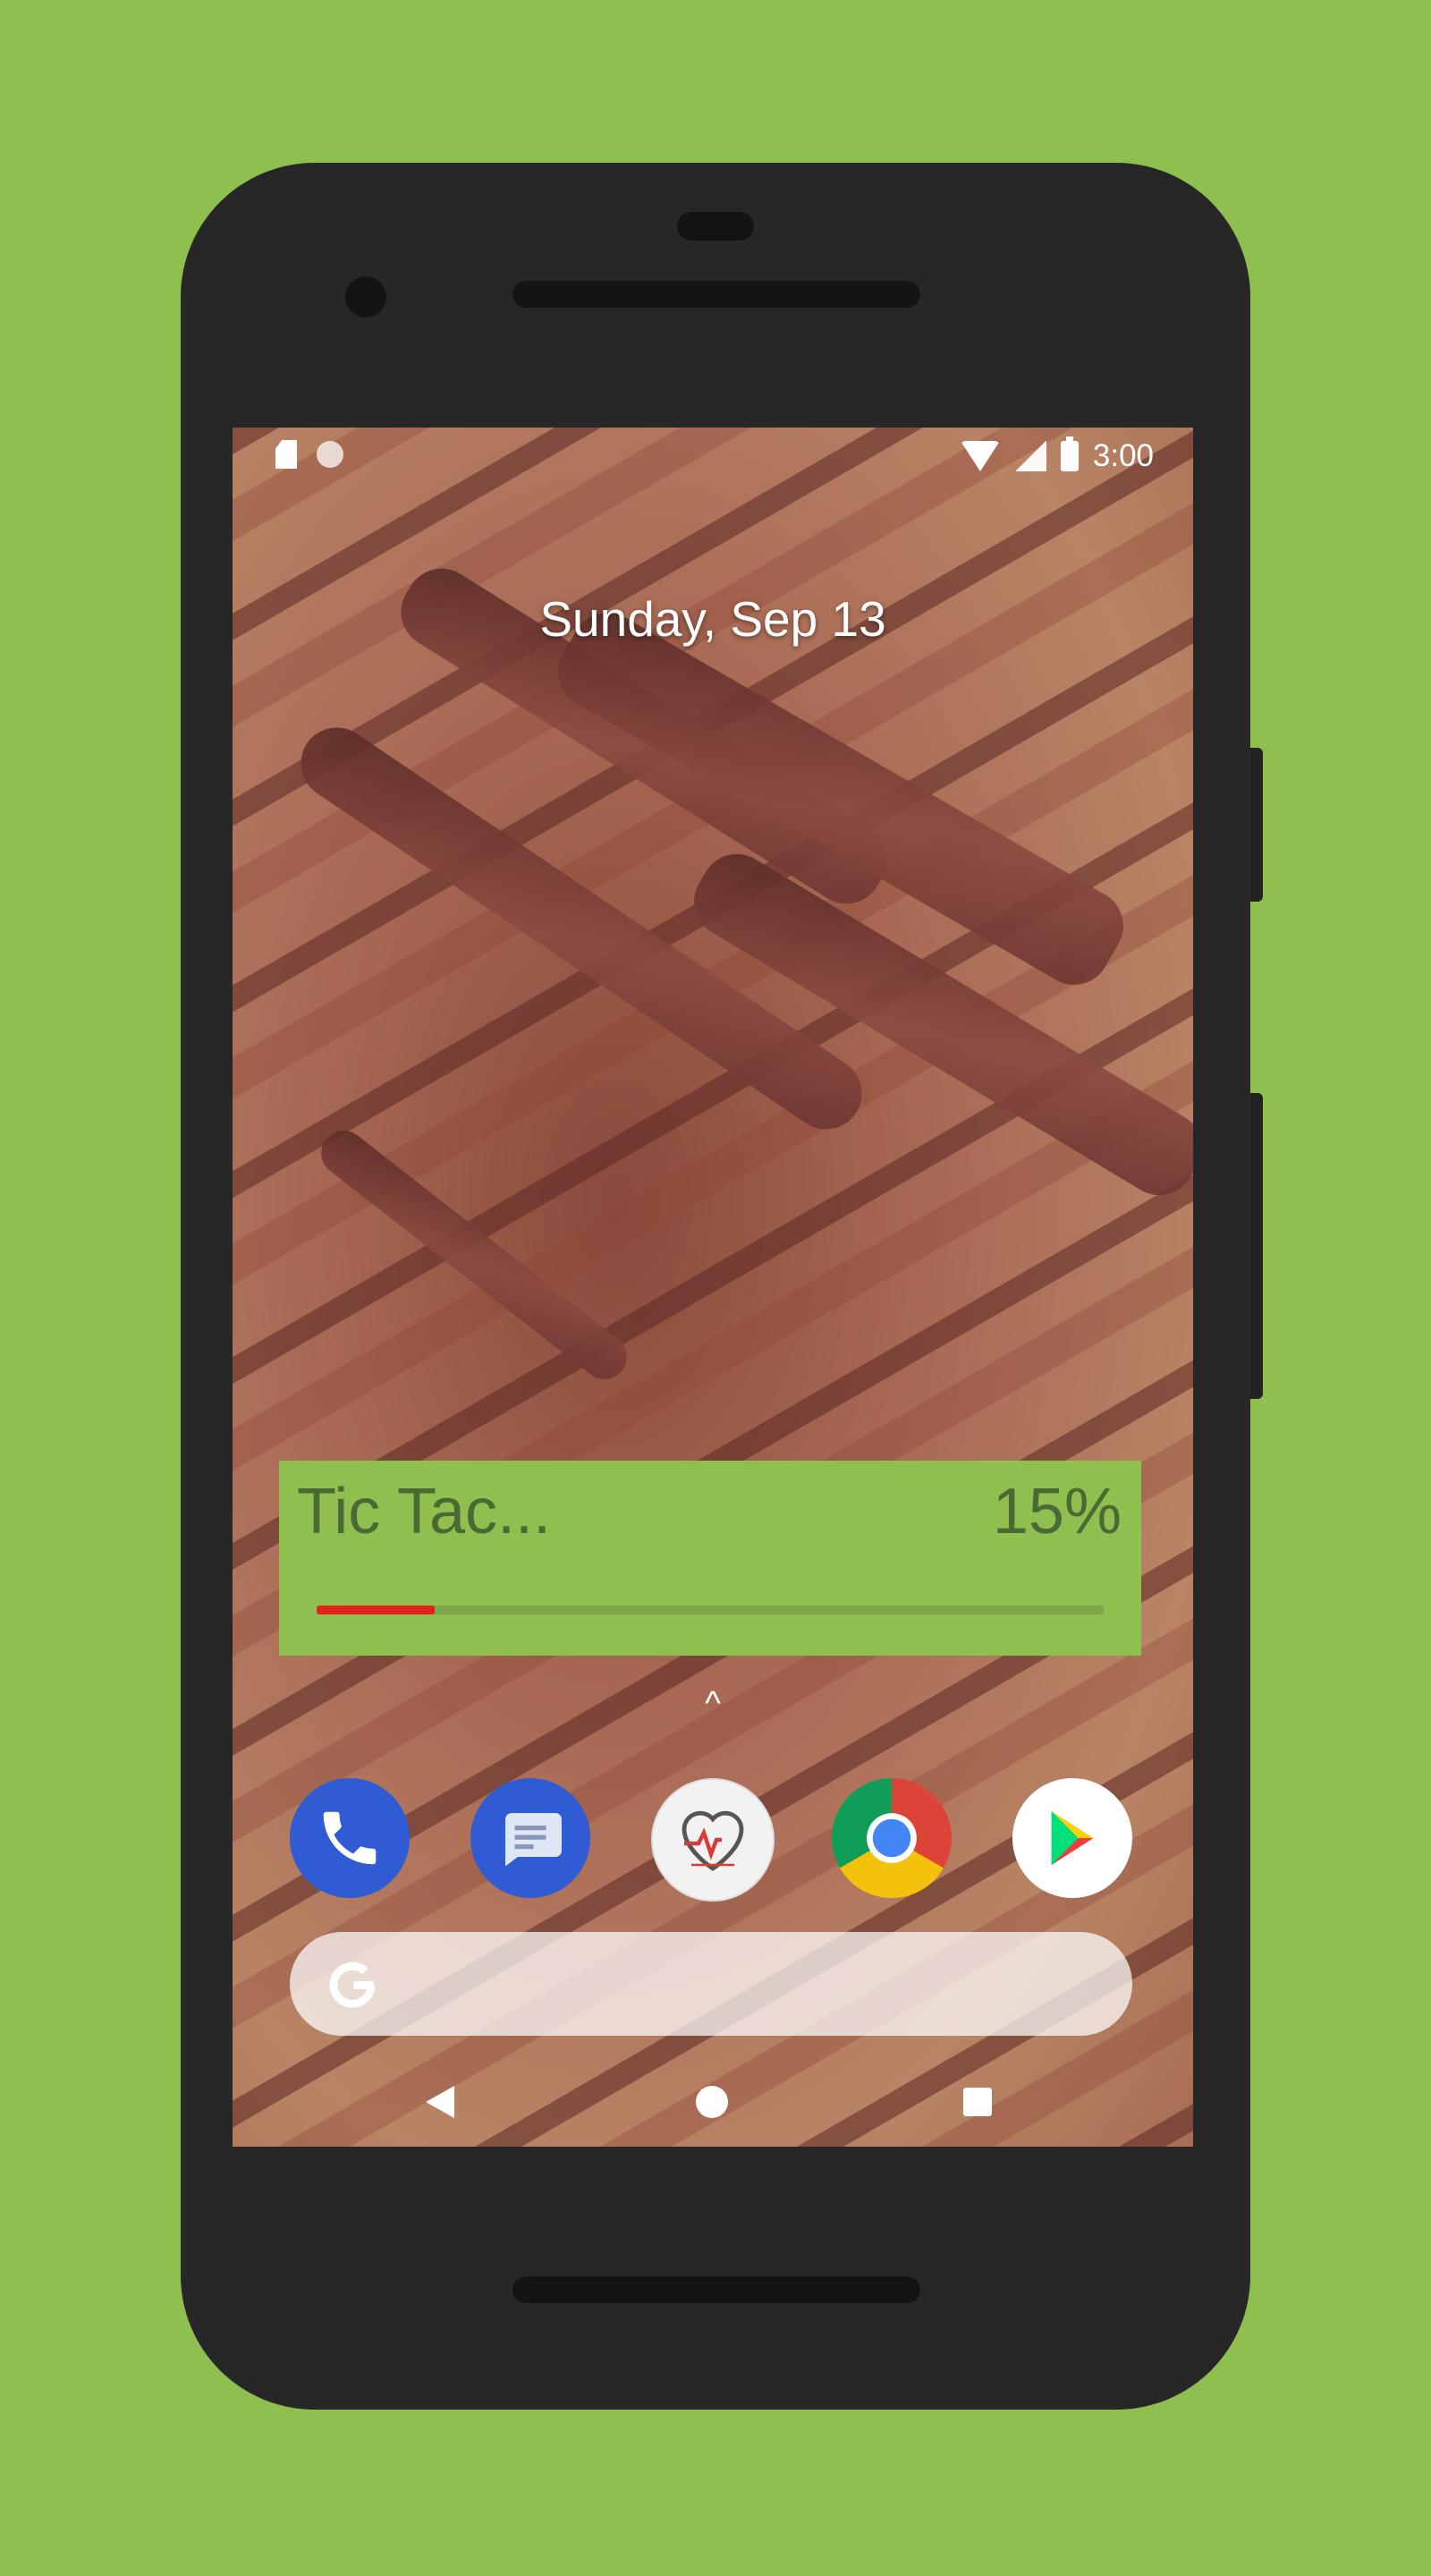 The height and width of the screenshot is (2576, 1431). Describe the element at coordinates (713, 455) in the screenshot. I see `status-bar: 3:00` at that location.